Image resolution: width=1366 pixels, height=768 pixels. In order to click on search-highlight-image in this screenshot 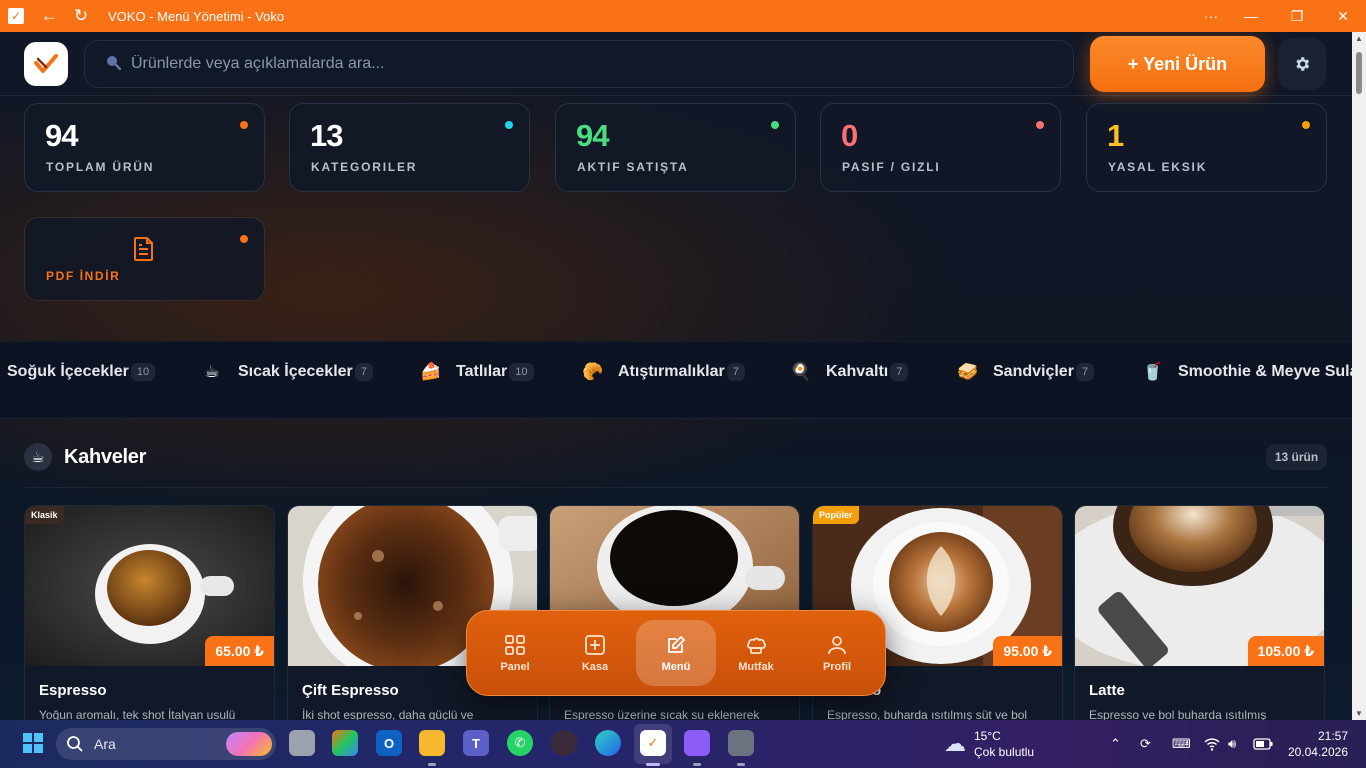, I will do `click(249, 744)`.